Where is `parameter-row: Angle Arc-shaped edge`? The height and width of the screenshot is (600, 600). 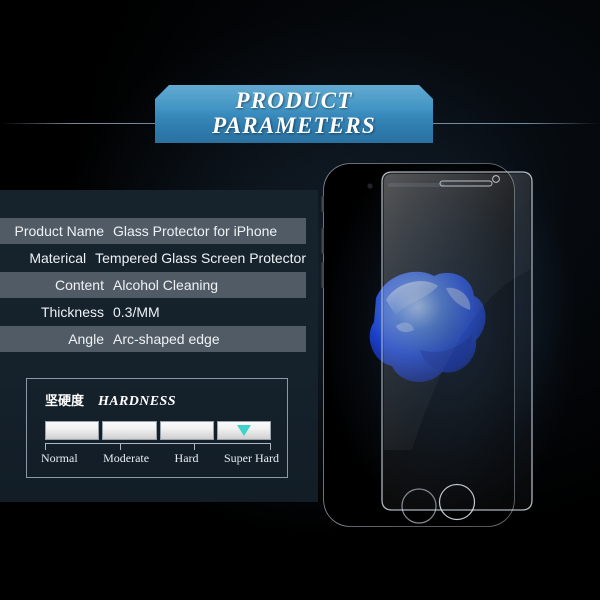 parameter-row: Angle Arc-shaped edge is located at coordinates (153, 339).